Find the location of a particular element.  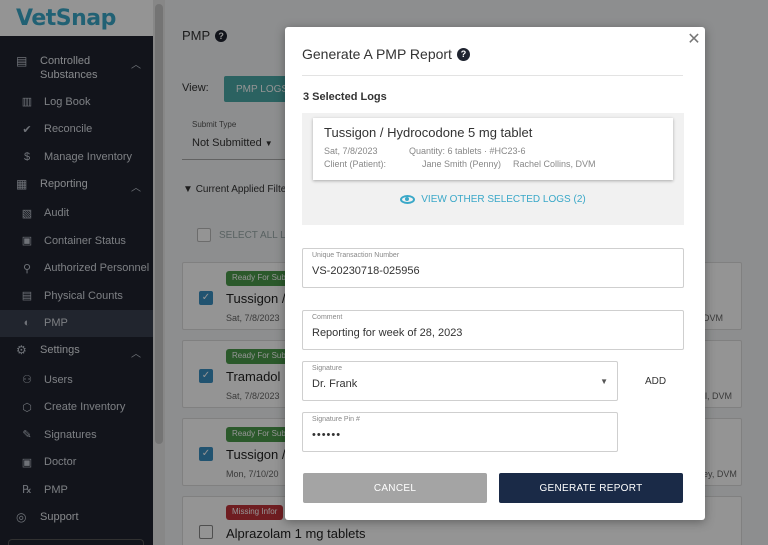

field-caption: Unique Transaction Number is located at coordinates (356, 255).